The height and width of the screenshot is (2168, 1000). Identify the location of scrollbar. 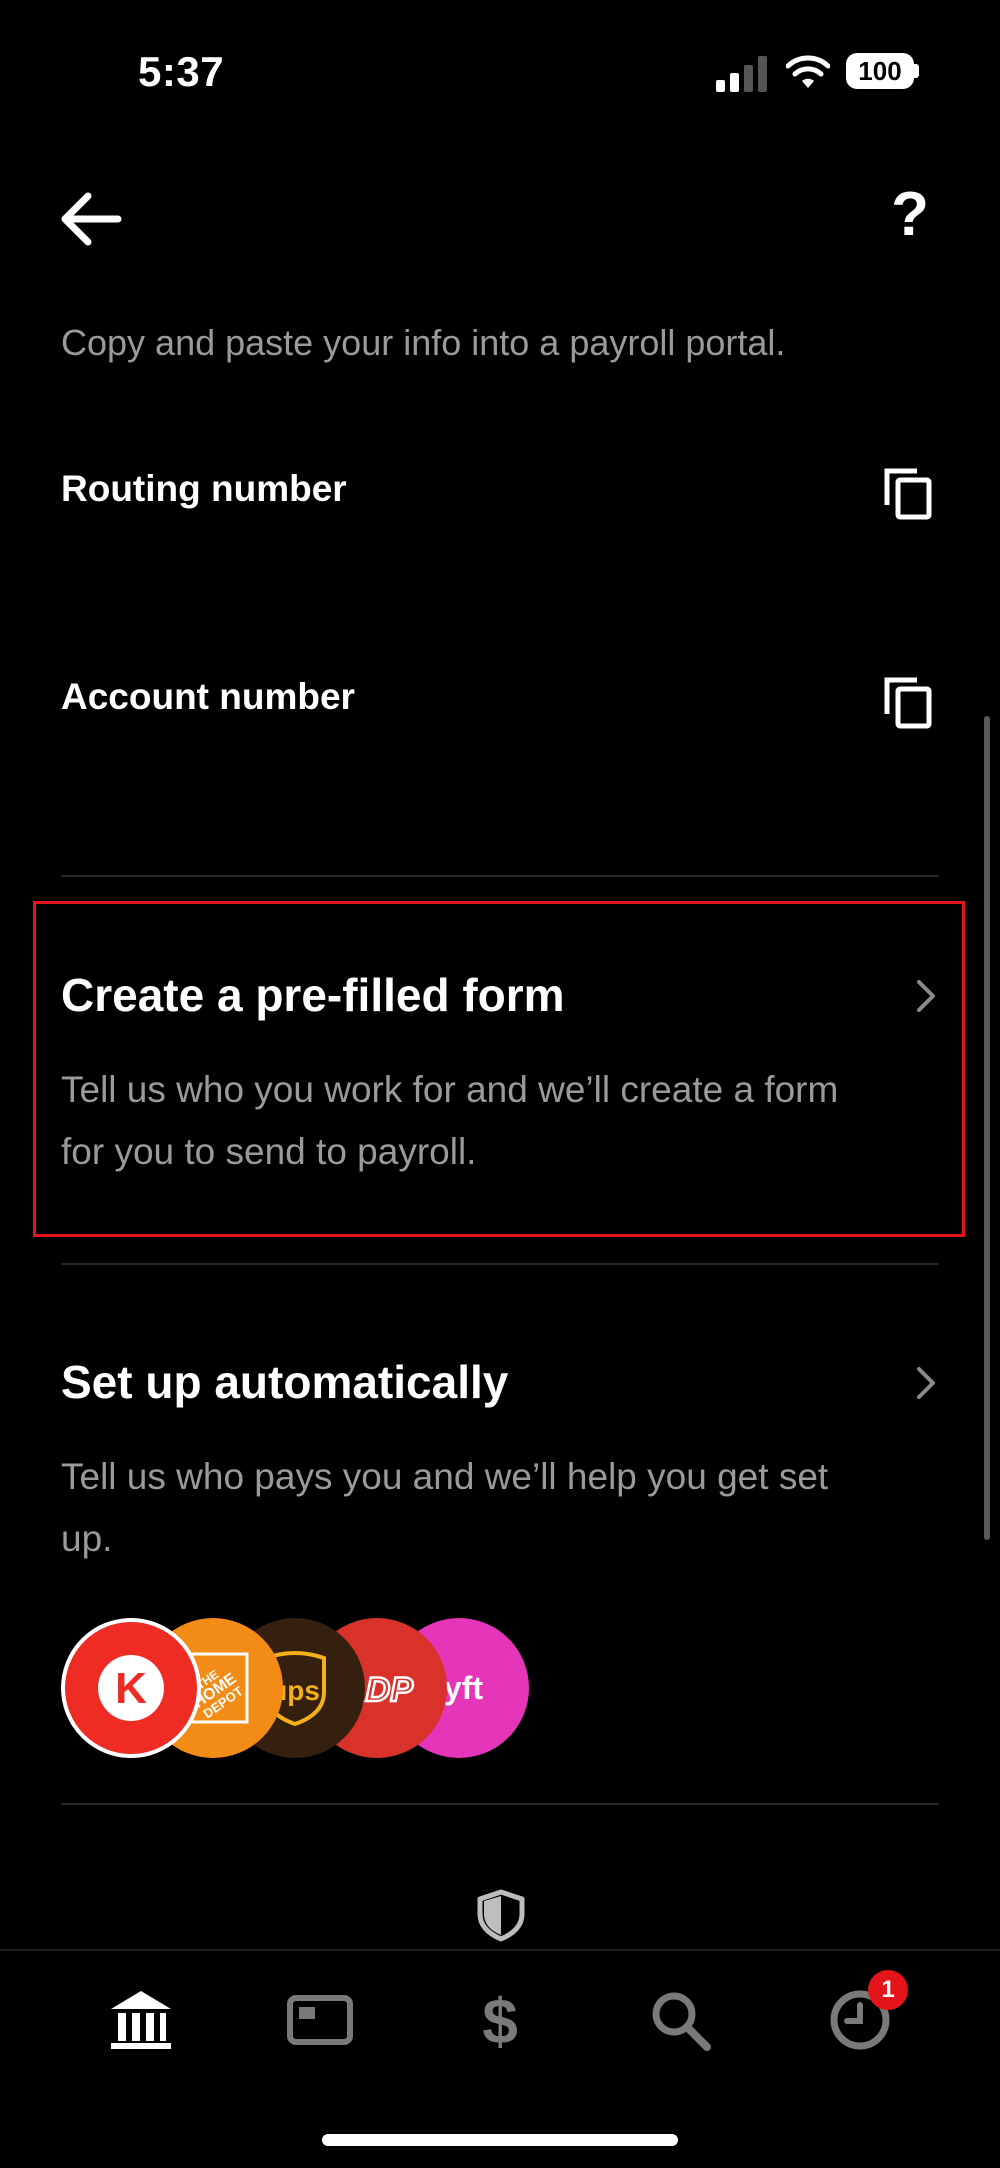
(987, 1128).